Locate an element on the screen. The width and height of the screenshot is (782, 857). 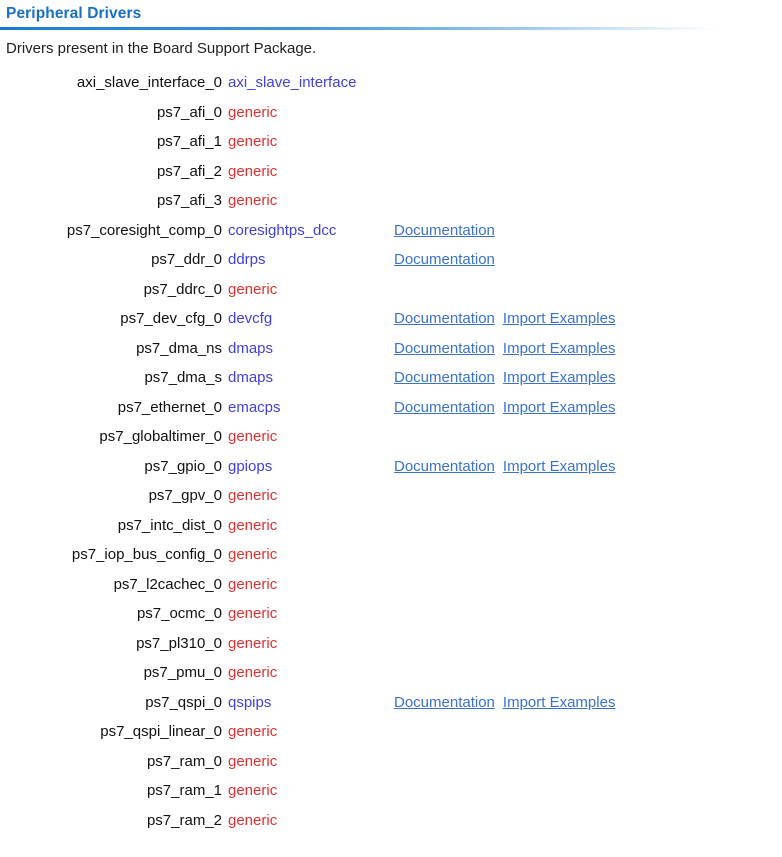
driver-instance-name: ps7_pl310_0 is located at coordinates (179, 643).